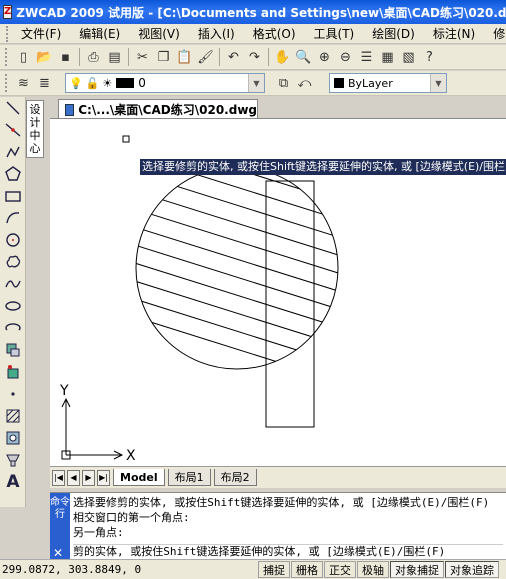 The width and height of the screenshot is (506, 579). What do you see at coordinates (393, 33) in the screenshot?
I see `menu-draw: 绘图(D)` at bounding box center [393, 33].